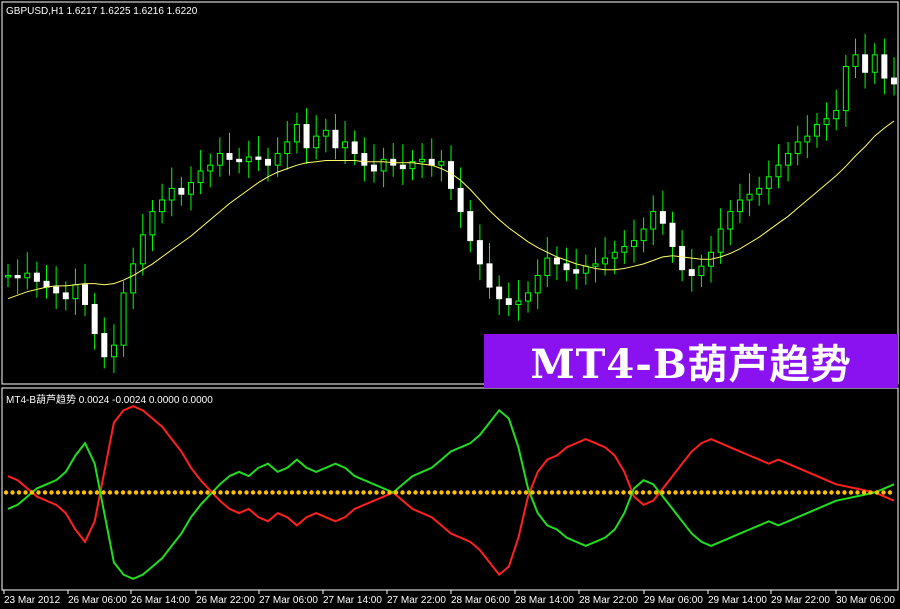  Describe the element at coordinates (225, 600) in the screenshot. I see `time-label: 26 Mar 22:00` at that location.